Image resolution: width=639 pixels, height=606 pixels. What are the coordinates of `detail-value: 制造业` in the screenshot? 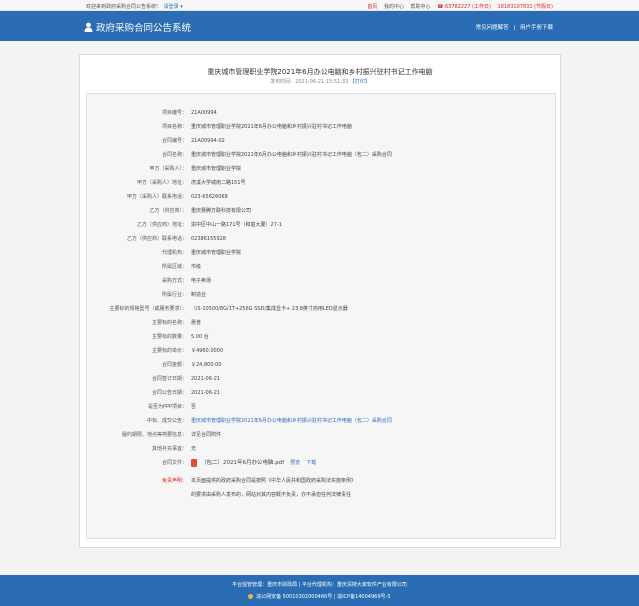 It's located at (199, 295).